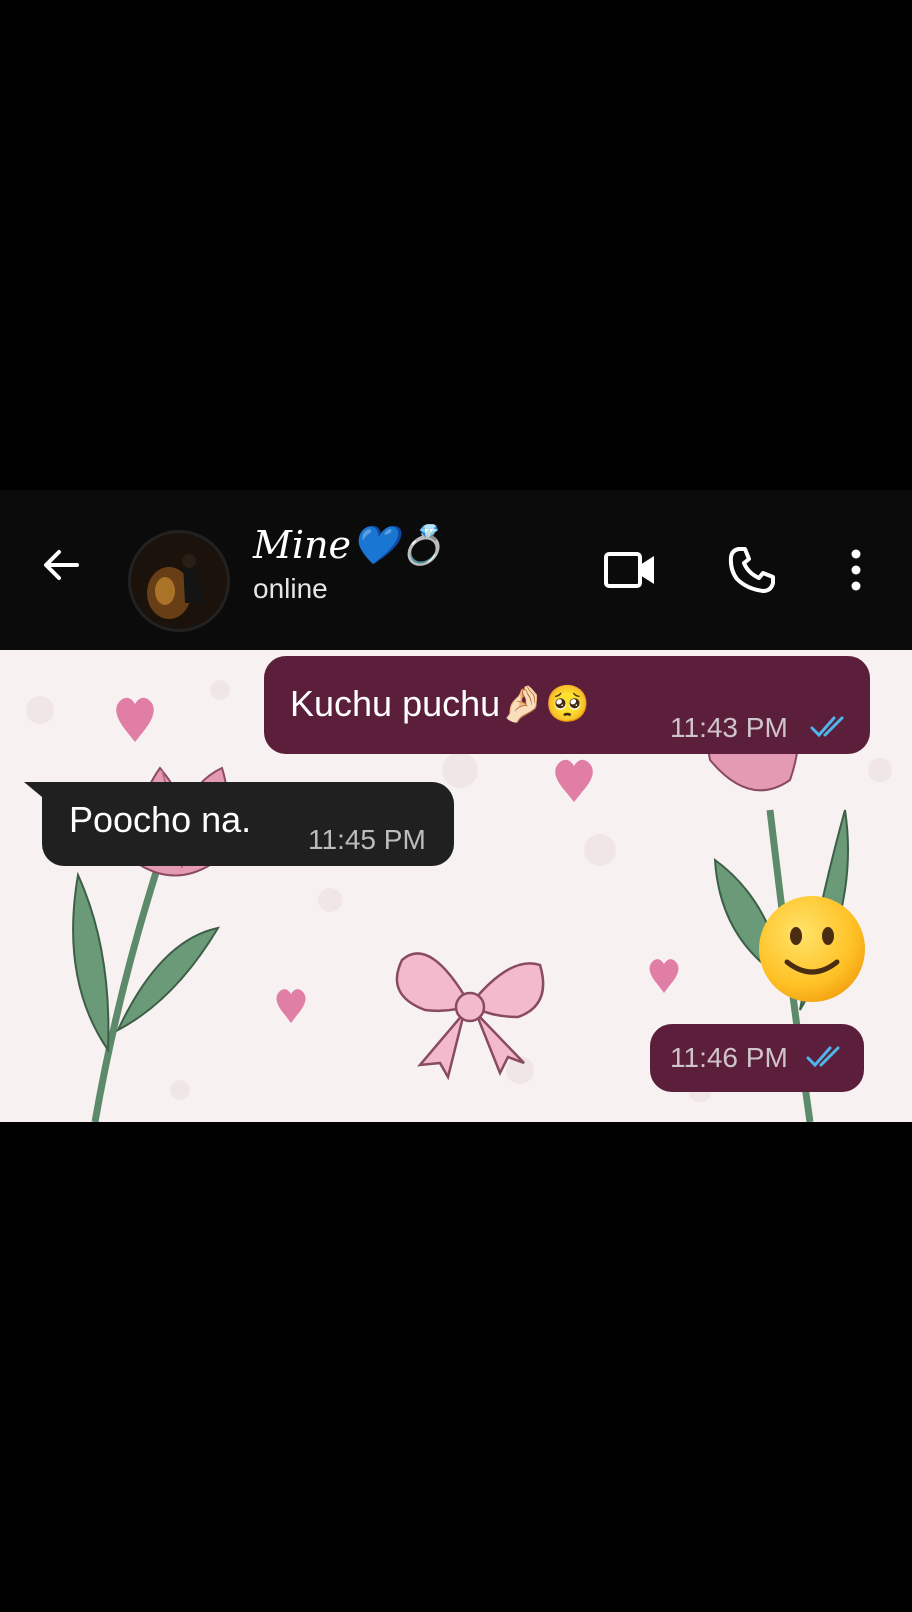 This screenshot has height=1612, width=912. I want to click on message-outgoing: 11:46 PM, so click(757, 1058).